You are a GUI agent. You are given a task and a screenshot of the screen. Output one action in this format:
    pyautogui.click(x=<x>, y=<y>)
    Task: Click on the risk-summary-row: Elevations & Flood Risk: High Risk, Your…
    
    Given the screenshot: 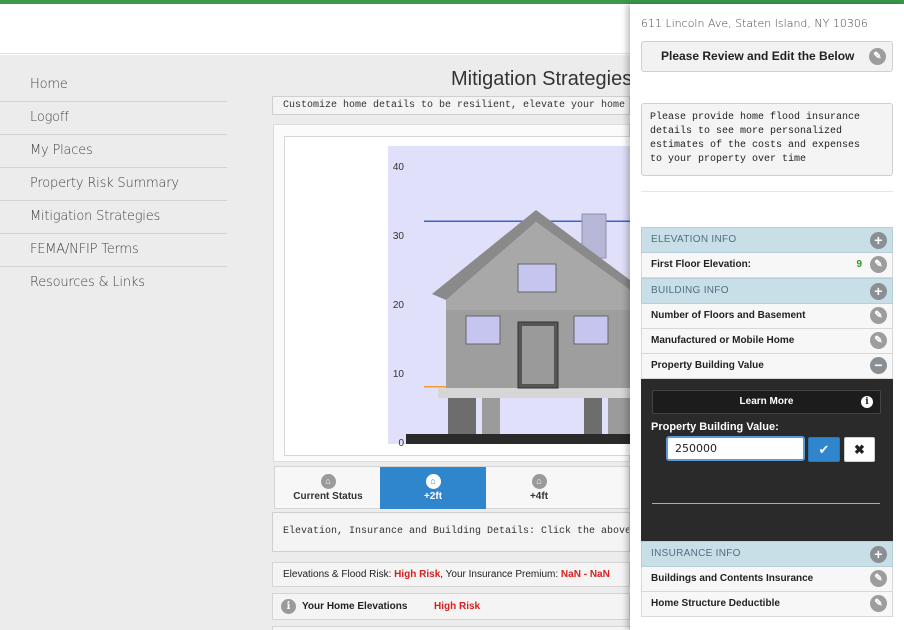 What is the action you would take?
    pyautogui.click(x=451, y=574)
    